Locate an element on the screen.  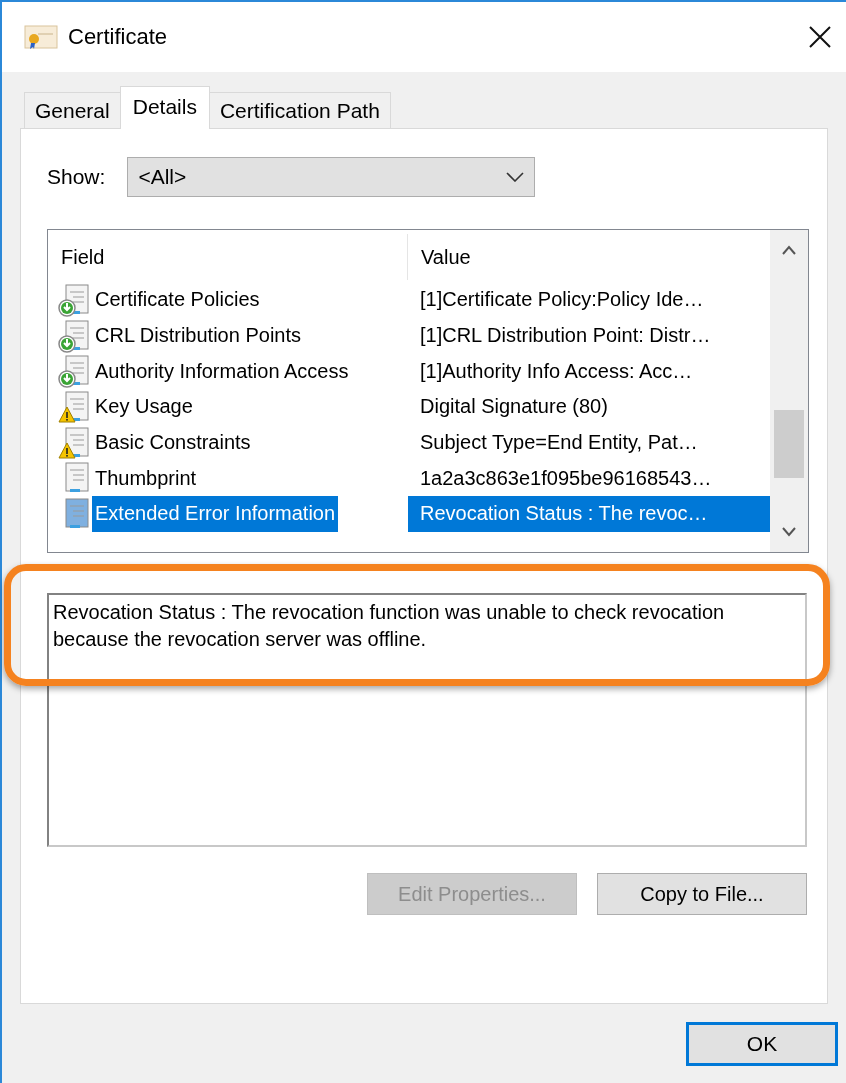
field-name: Extended Error Information is located at coordinates (215, 514).